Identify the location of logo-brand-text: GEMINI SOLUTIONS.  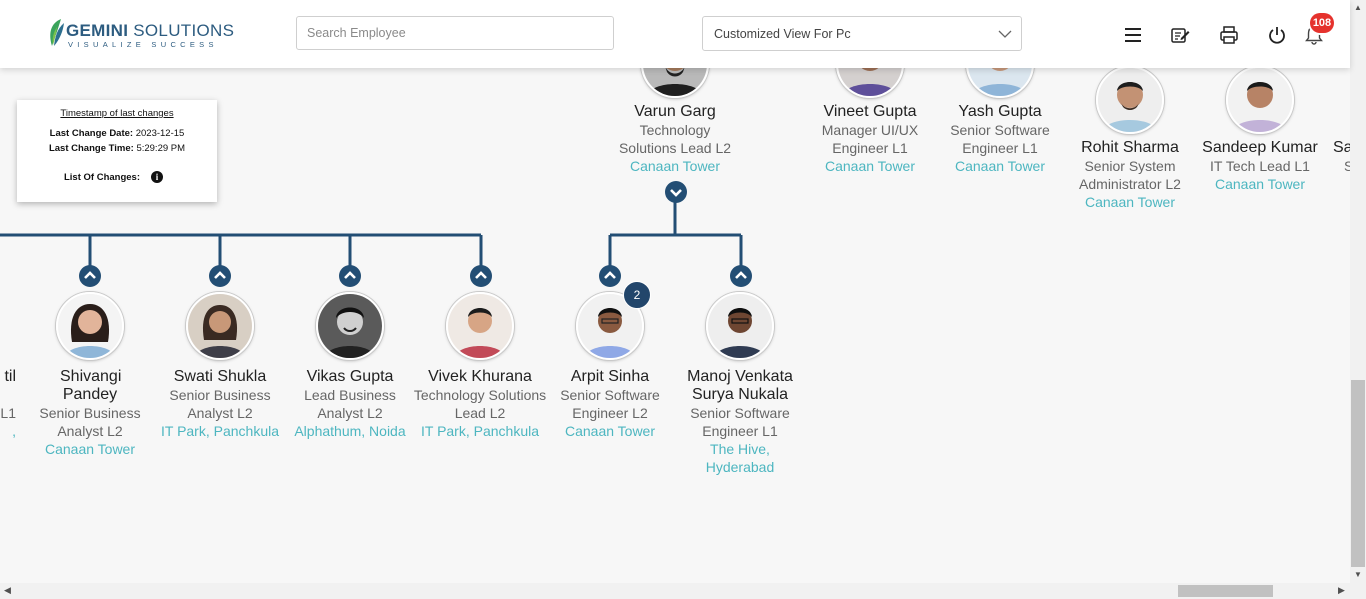
(150, 30).